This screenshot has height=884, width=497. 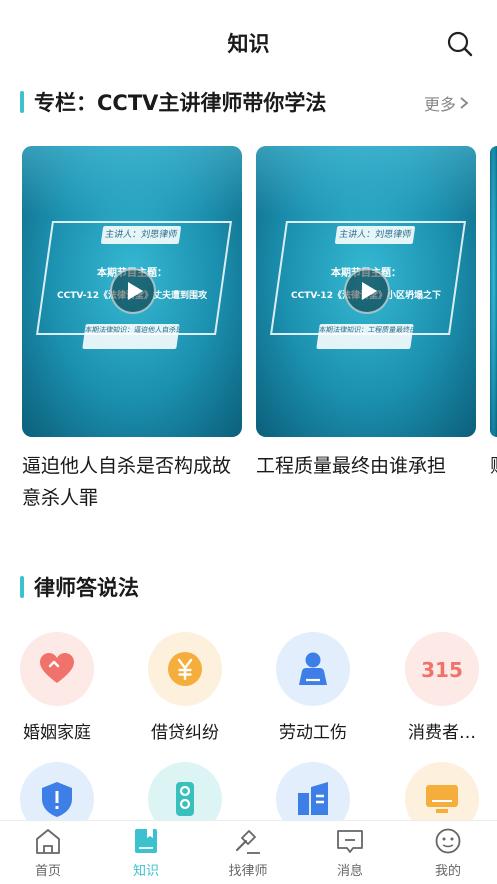 What do you see at coordinates (248, 842) in the screenshot?
I see `gavel-icon` at bounding box center [248, 842].